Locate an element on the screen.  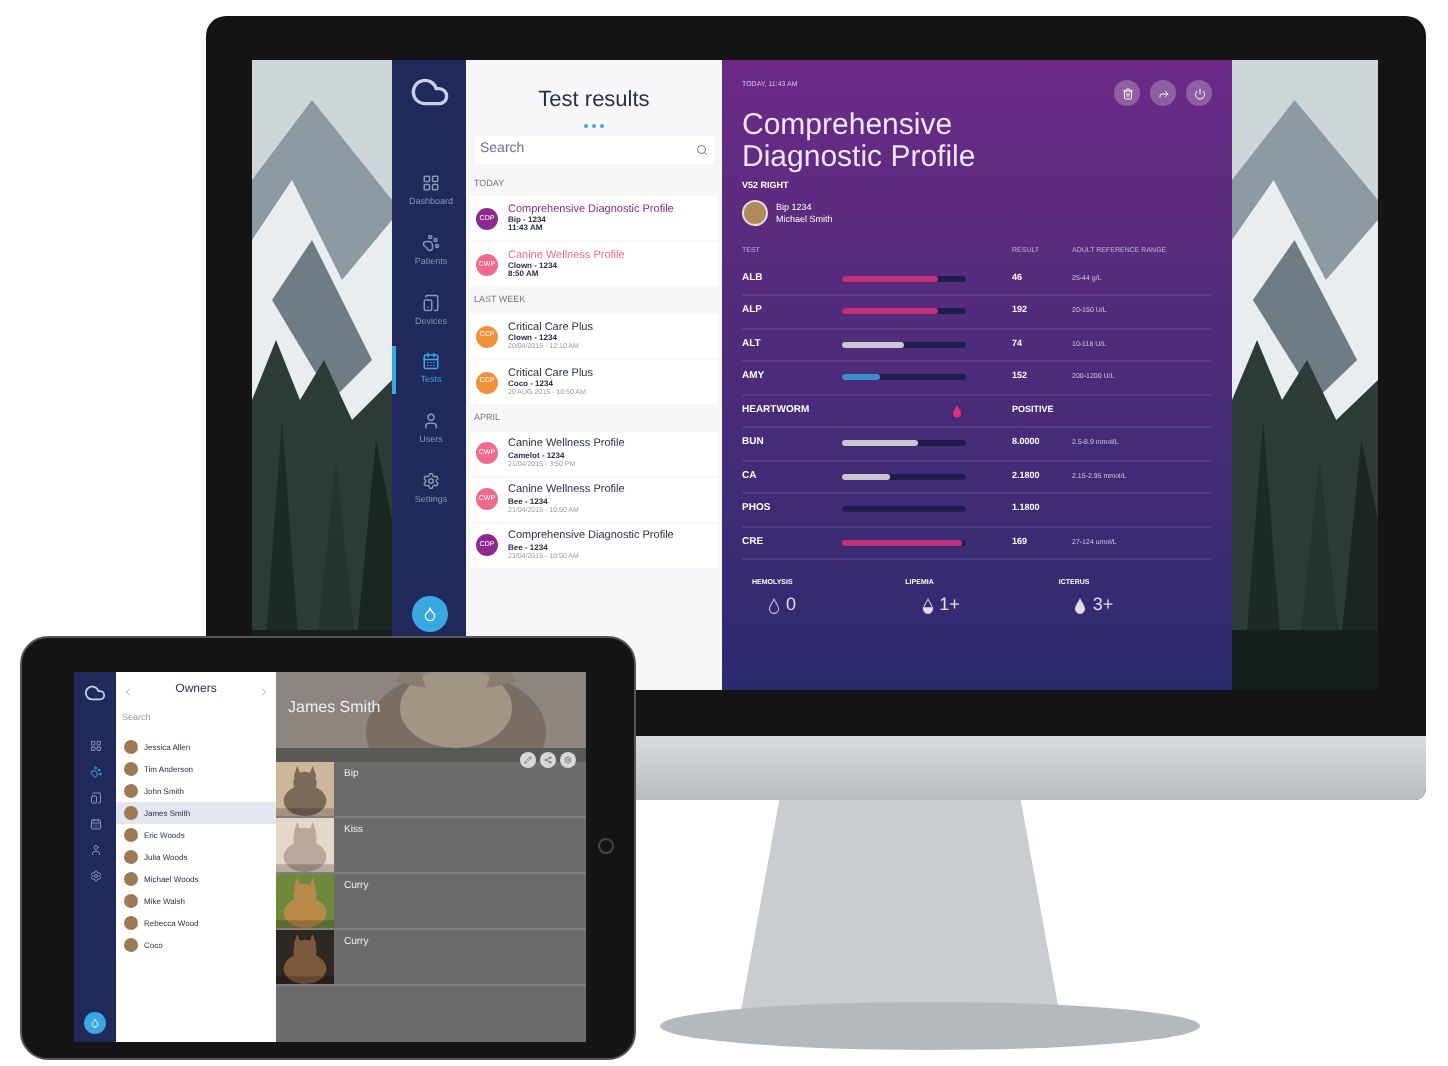
index-value: 0 is located at coordinates (791, 605).